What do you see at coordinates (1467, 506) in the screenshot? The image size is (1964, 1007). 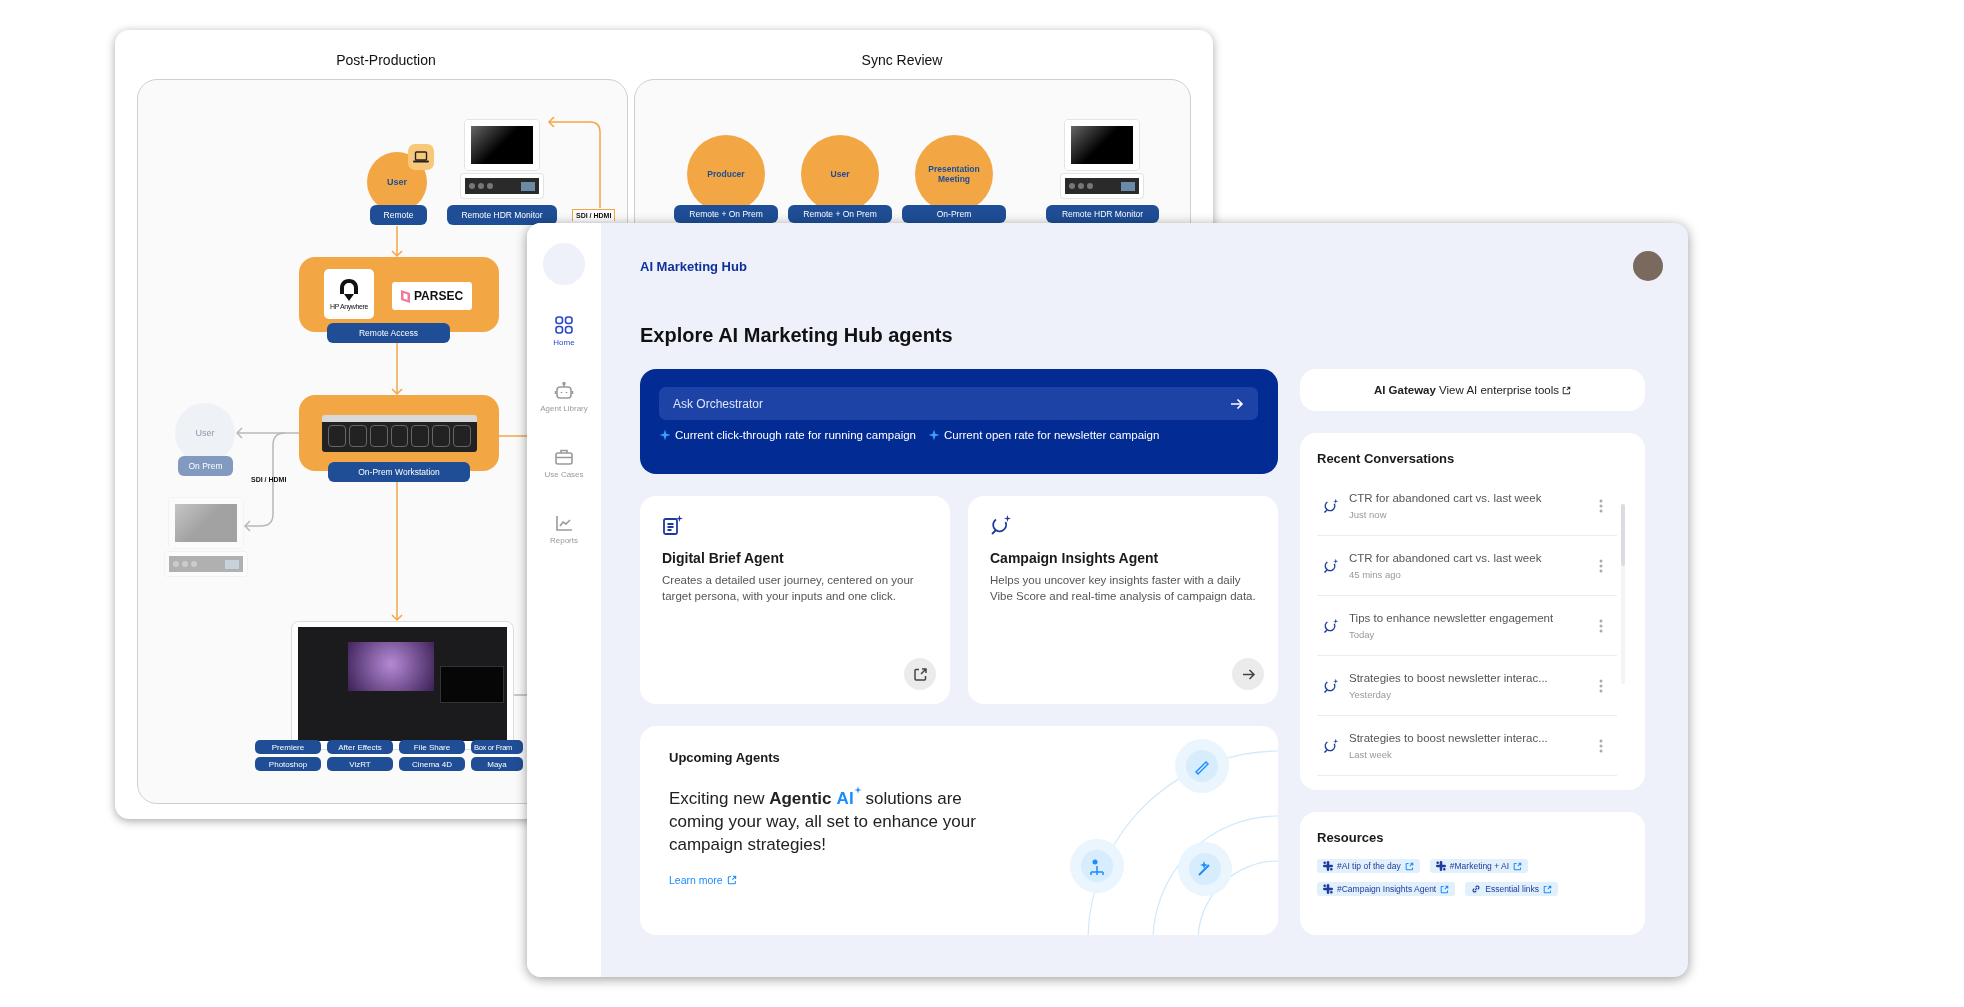 I see `conversation-item: CTR for abandoned cart vs. last week Just now` at bounding box center [1467, 506].